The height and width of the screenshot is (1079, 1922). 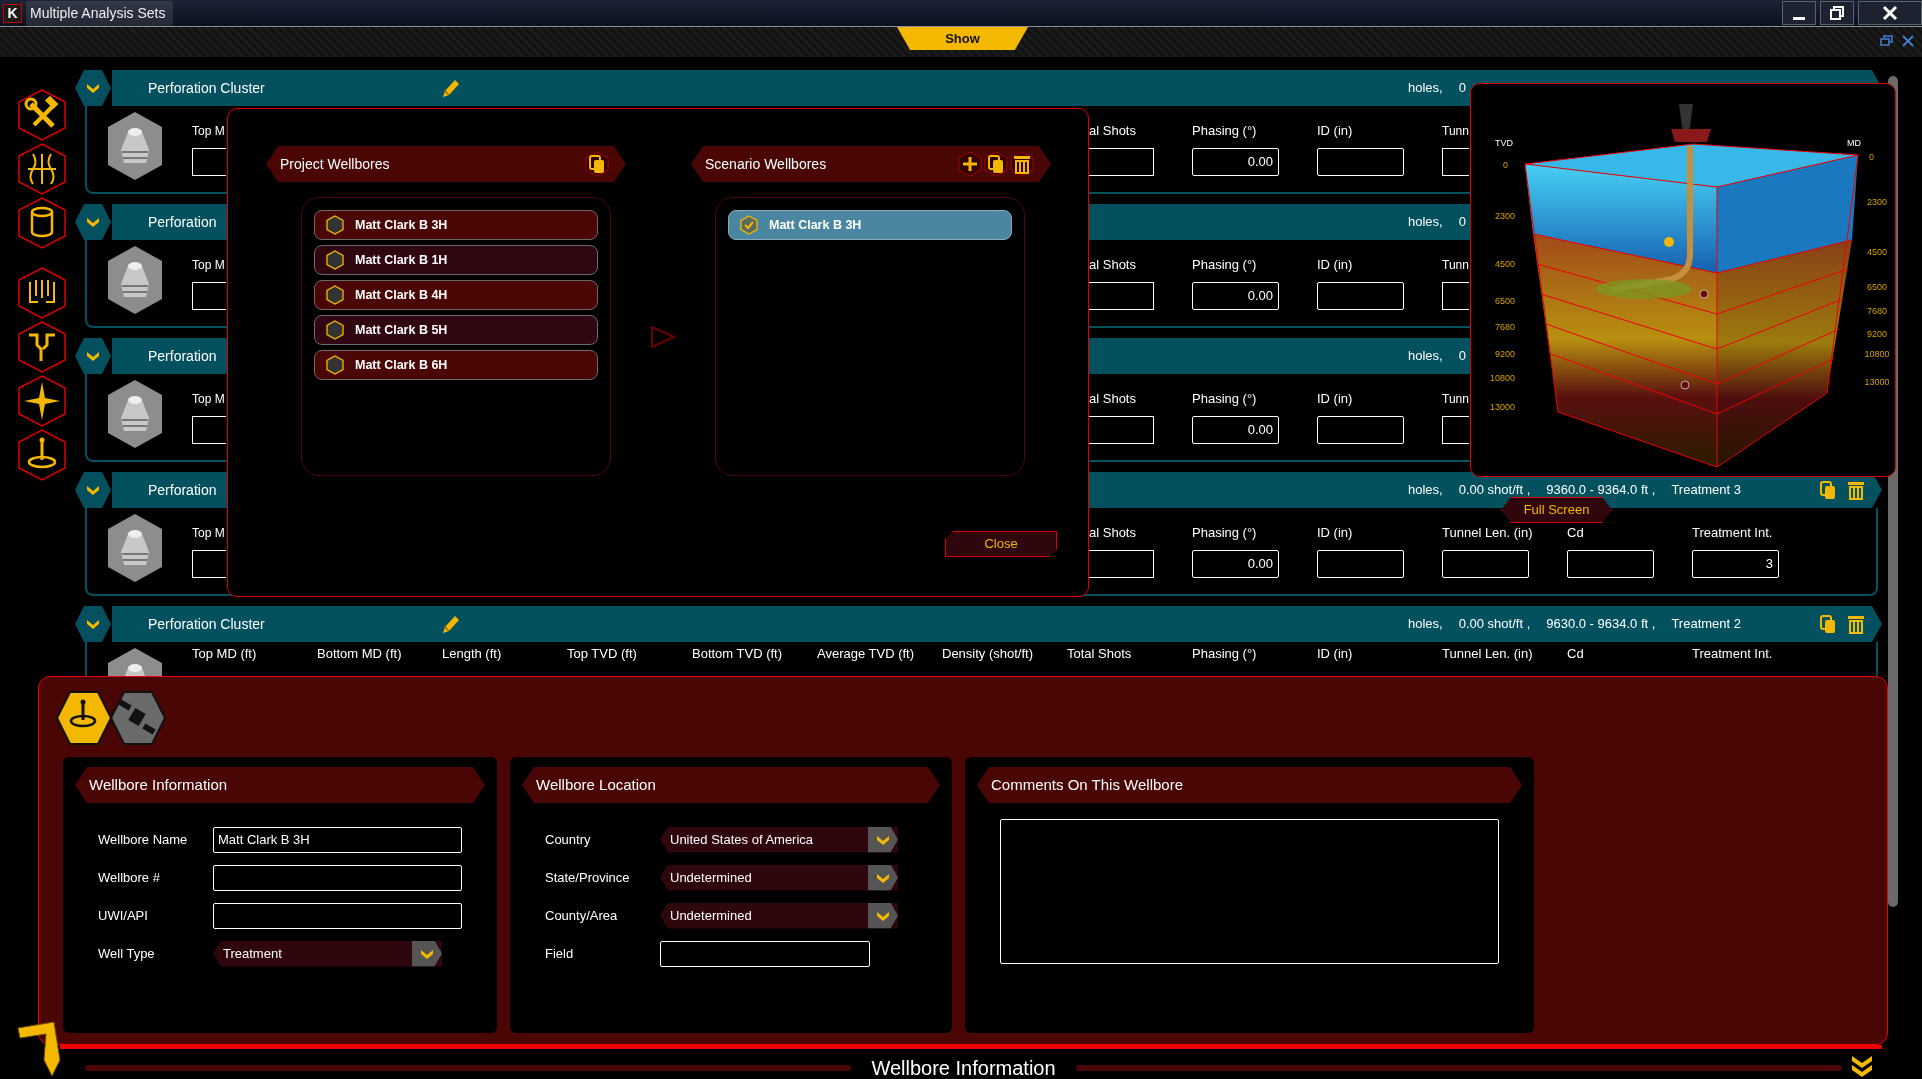 What do you see at coordinates (1862, 1066) in the screenshot?
I see `double-chevron-icon` at bounding box center [1862, 1066].